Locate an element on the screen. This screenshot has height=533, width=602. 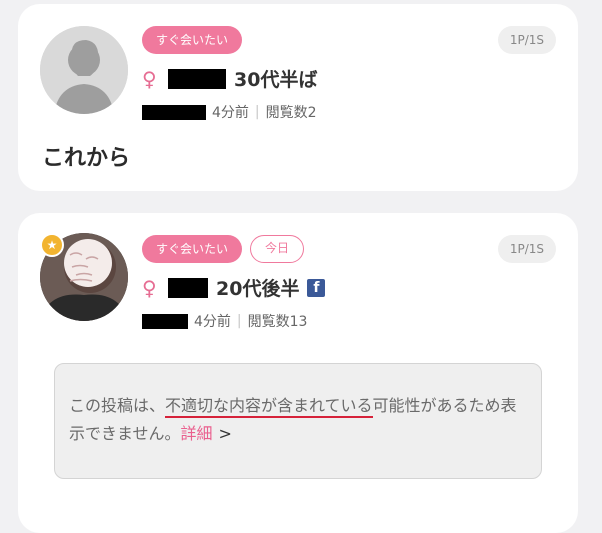
tag-list: すぐ会いたい is located at coordinates (192, 40).